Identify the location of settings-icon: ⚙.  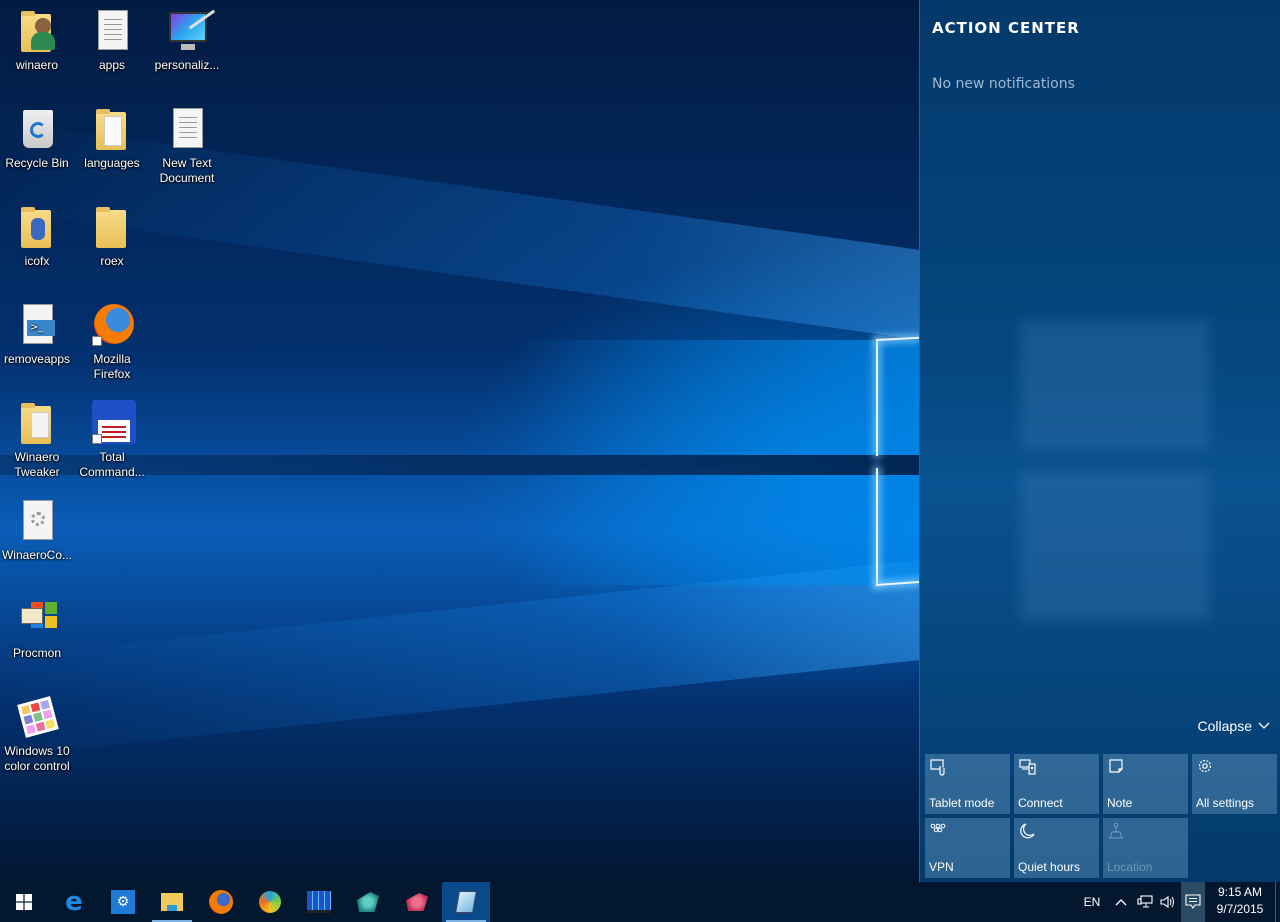
(123, 902).